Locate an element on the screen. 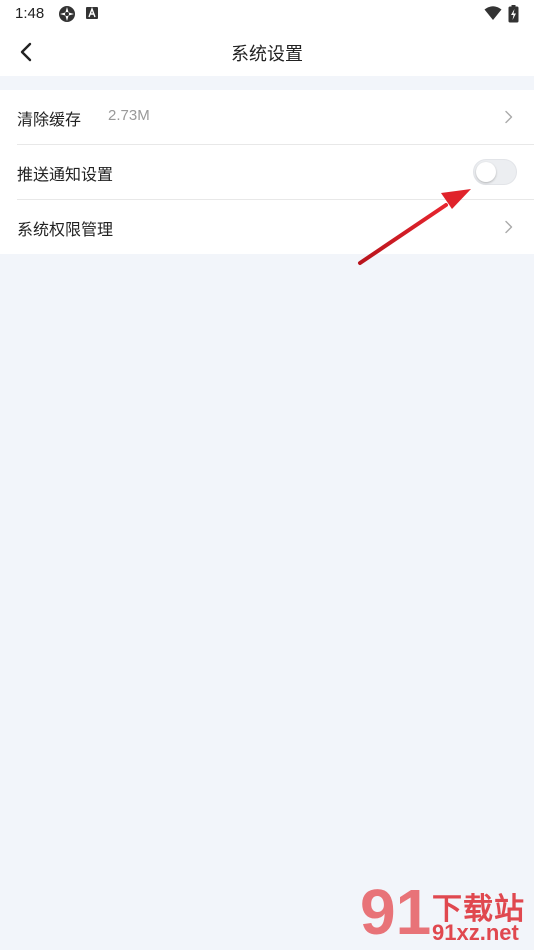  annotation-arrow-icon is located at coordinates (414, 227).